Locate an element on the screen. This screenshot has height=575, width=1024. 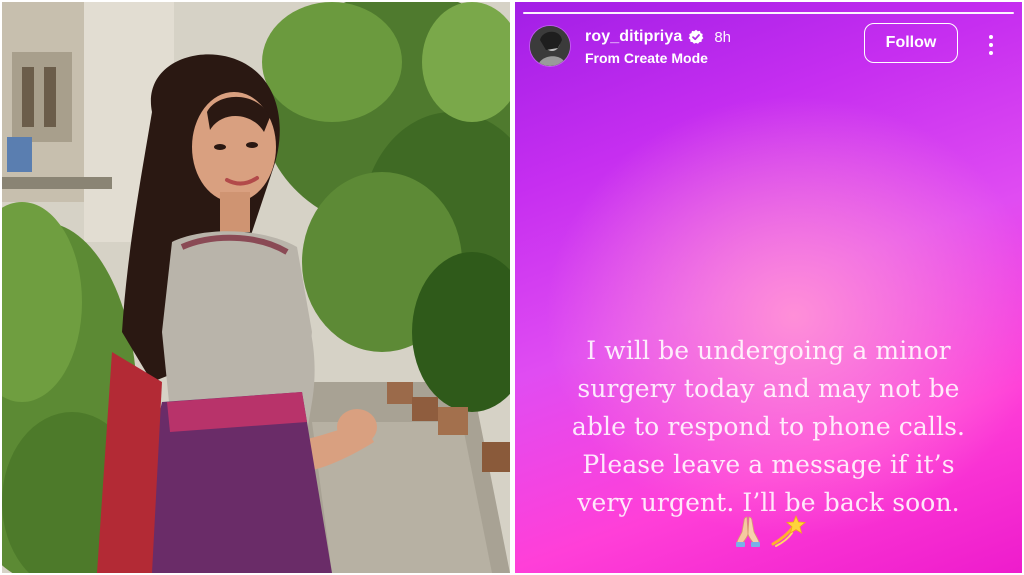
avatar-image is located at coordinates (550, 46).